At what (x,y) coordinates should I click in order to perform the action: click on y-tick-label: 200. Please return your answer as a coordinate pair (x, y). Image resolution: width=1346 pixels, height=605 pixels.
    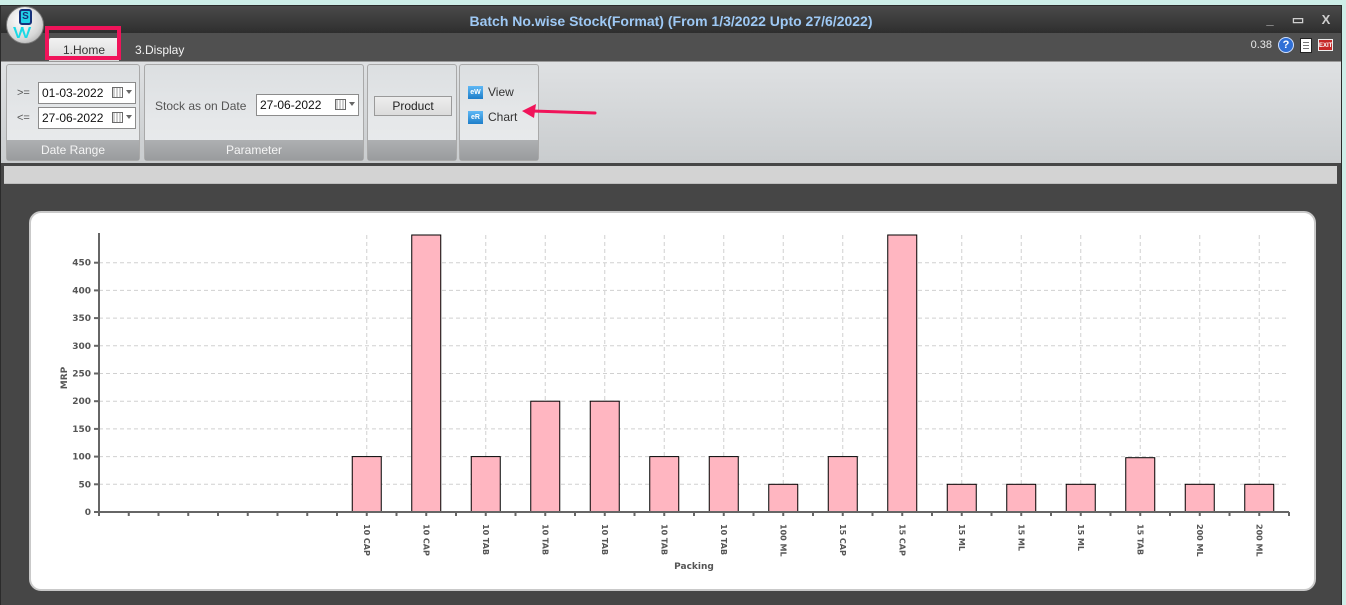
    Looking at the image, I should click on (81, 402).